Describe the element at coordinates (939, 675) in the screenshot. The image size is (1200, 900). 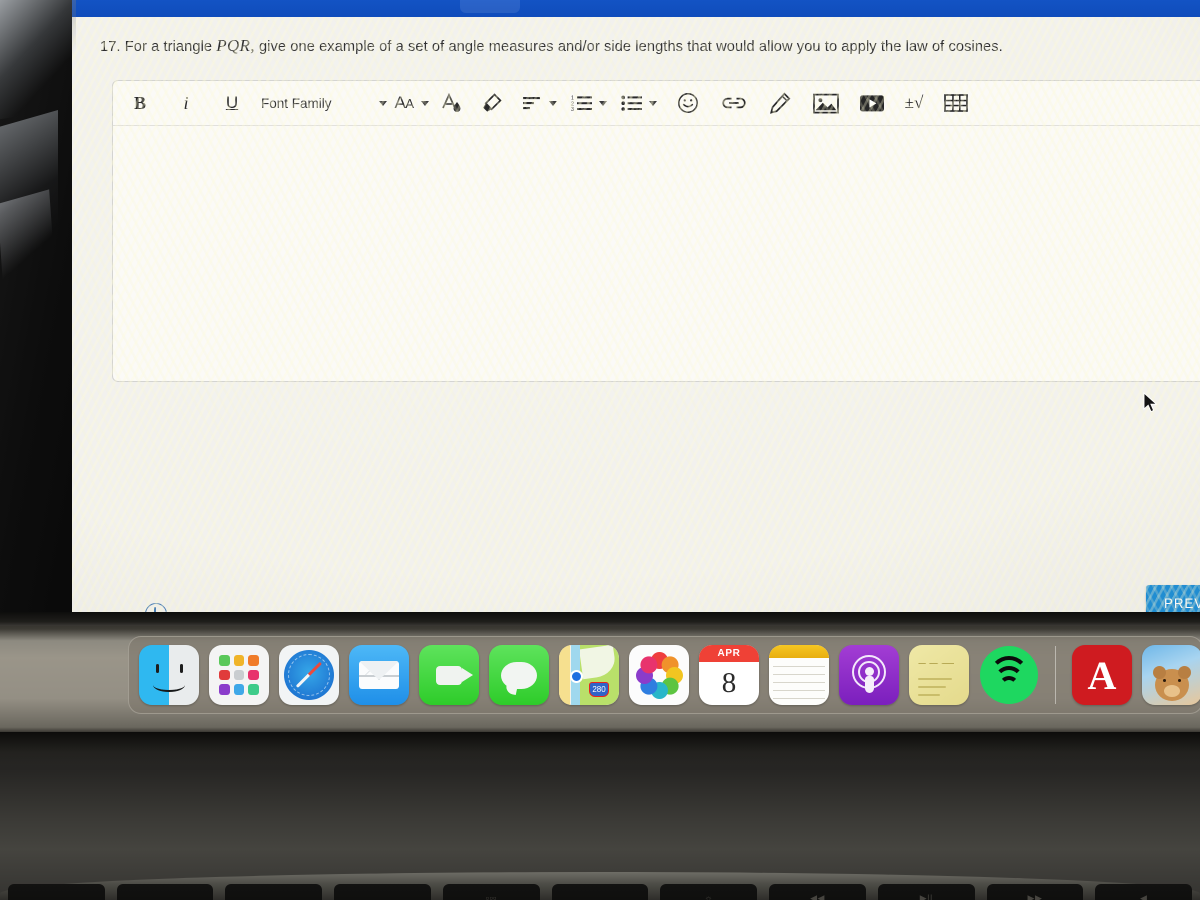
I see `dock-item-stickies` at that location.